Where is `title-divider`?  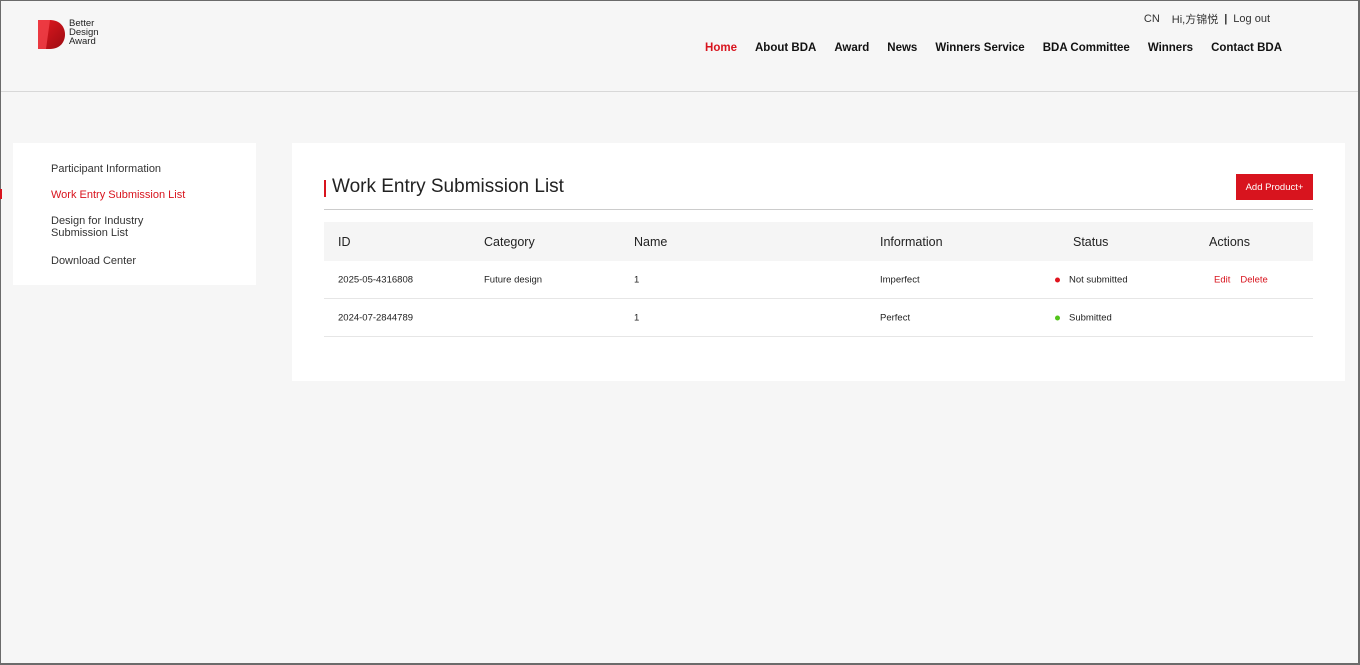
title-divider is located at coordinates (818, 209).